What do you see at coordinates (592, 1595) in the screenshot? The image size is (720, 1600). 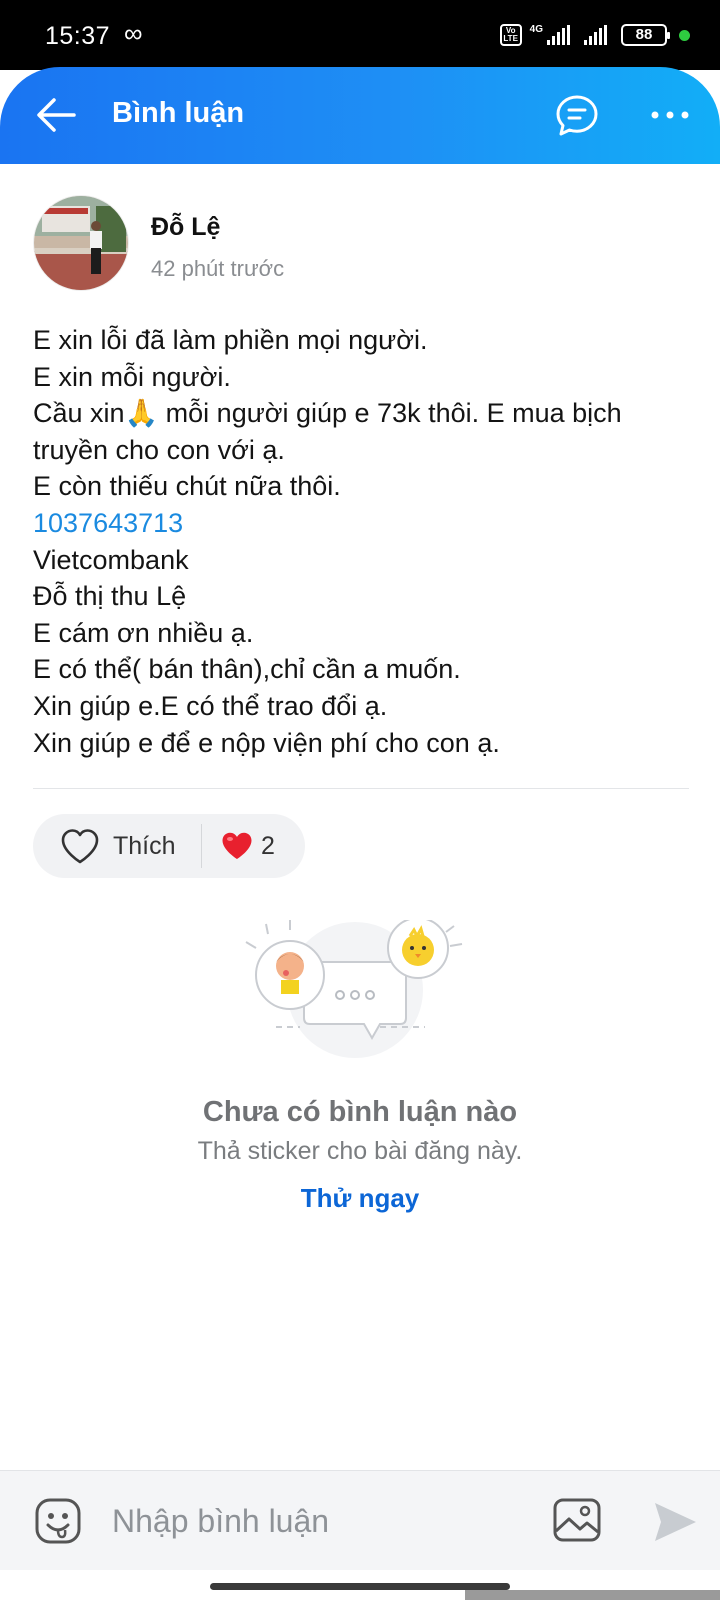 I see `home-bar-edge` at bounding box center [592, 1595].